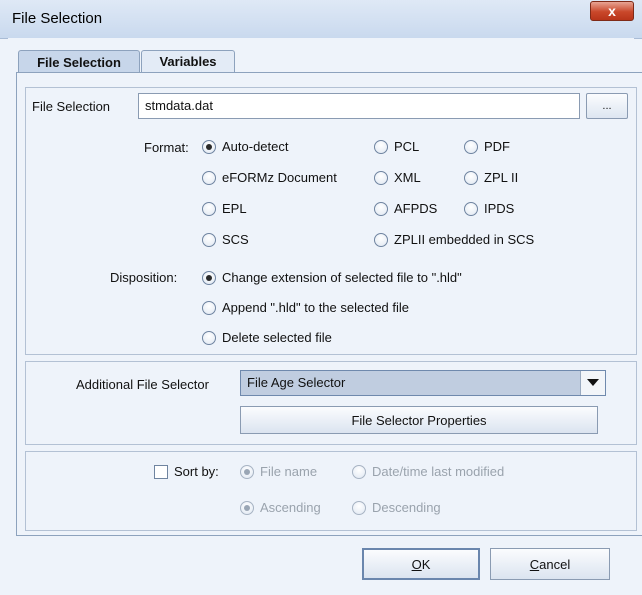 The image size is (642, 595). I want to click on format-option-label: IPDS, so click(499, 208).